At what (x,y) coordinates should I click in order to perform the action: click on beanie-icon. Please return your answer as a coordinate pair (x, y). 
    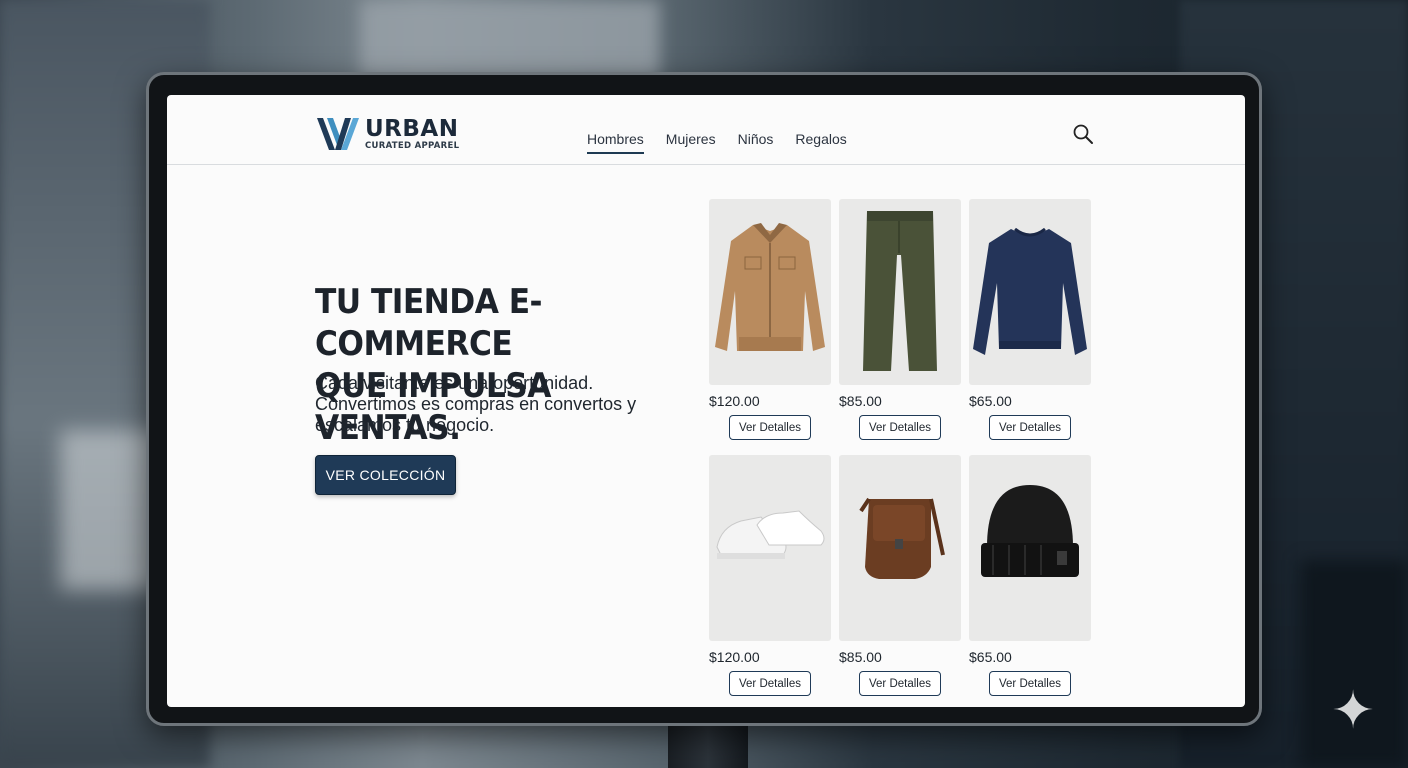
    Looking at the image, I should click on (1030, 531).